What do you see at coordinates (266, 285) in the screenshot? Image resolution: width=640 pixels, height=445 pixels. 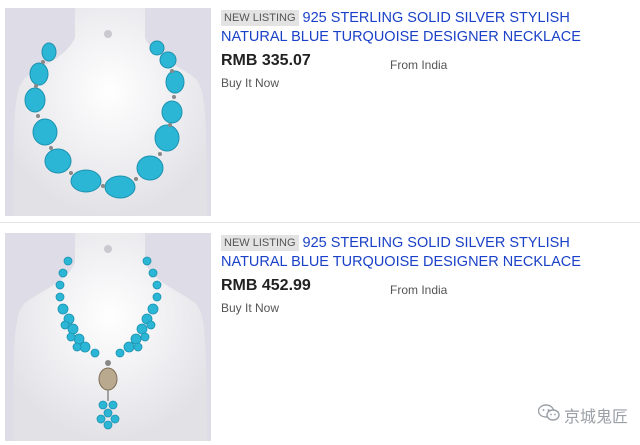 I see `listing-price: RMB 452.99` at bounding box center [266, 285].